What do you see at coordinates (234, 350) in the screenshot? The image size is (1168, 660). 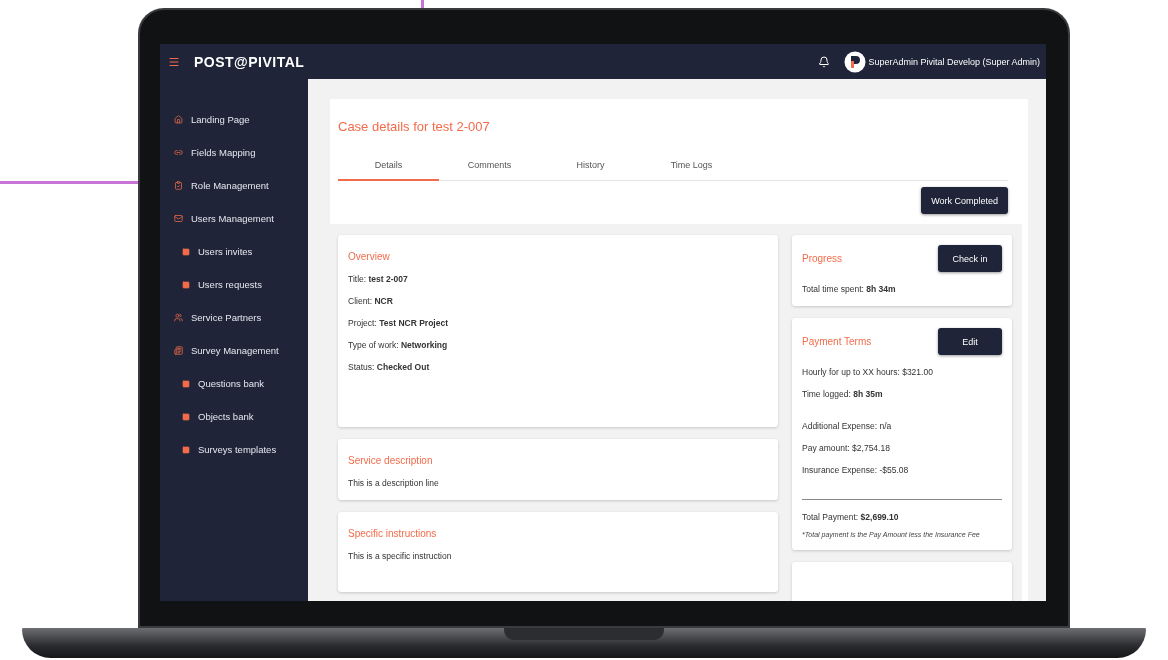 I see `sidebar-item: Survey Management` at bounding box center [234, 350].